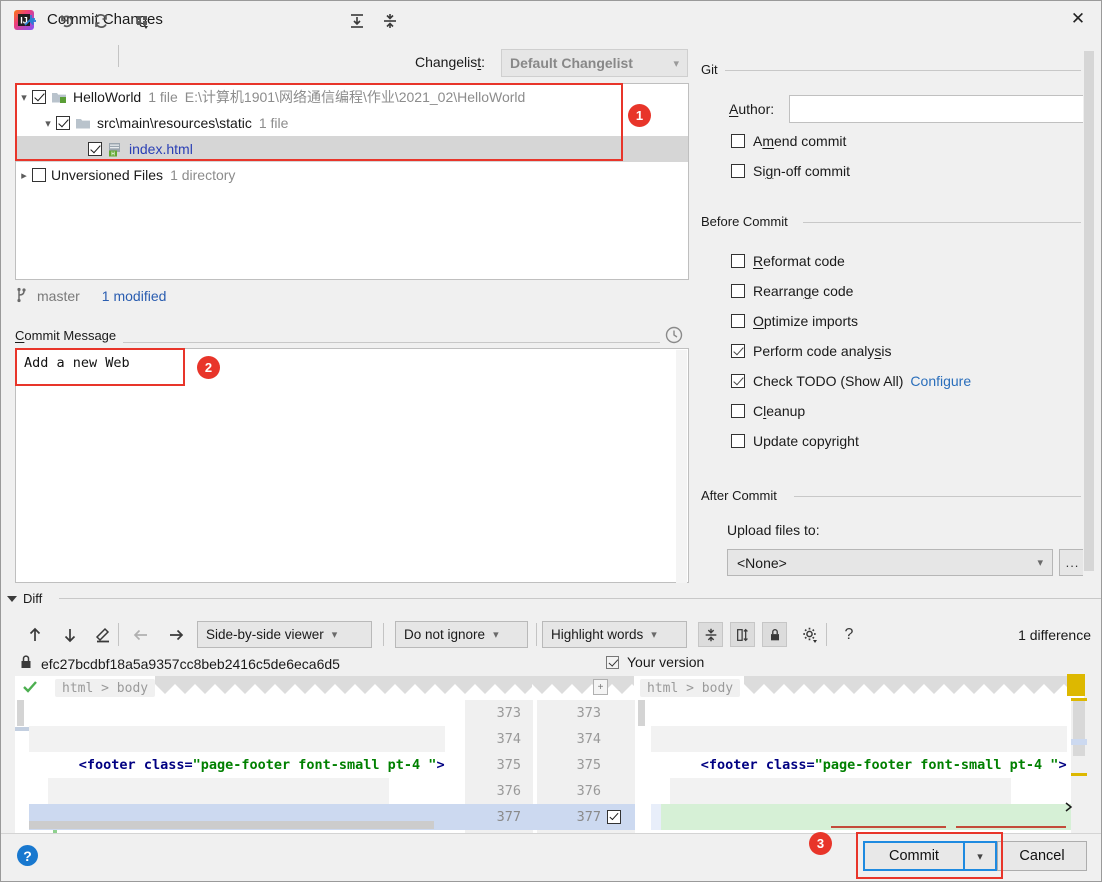 Image resolution: width=1102 pixels, height=882 pixels. Describe the element at coordinates (981, 856) in the screenshot. I see `commit-dropdown-arrow-icon: ▾` at that location.